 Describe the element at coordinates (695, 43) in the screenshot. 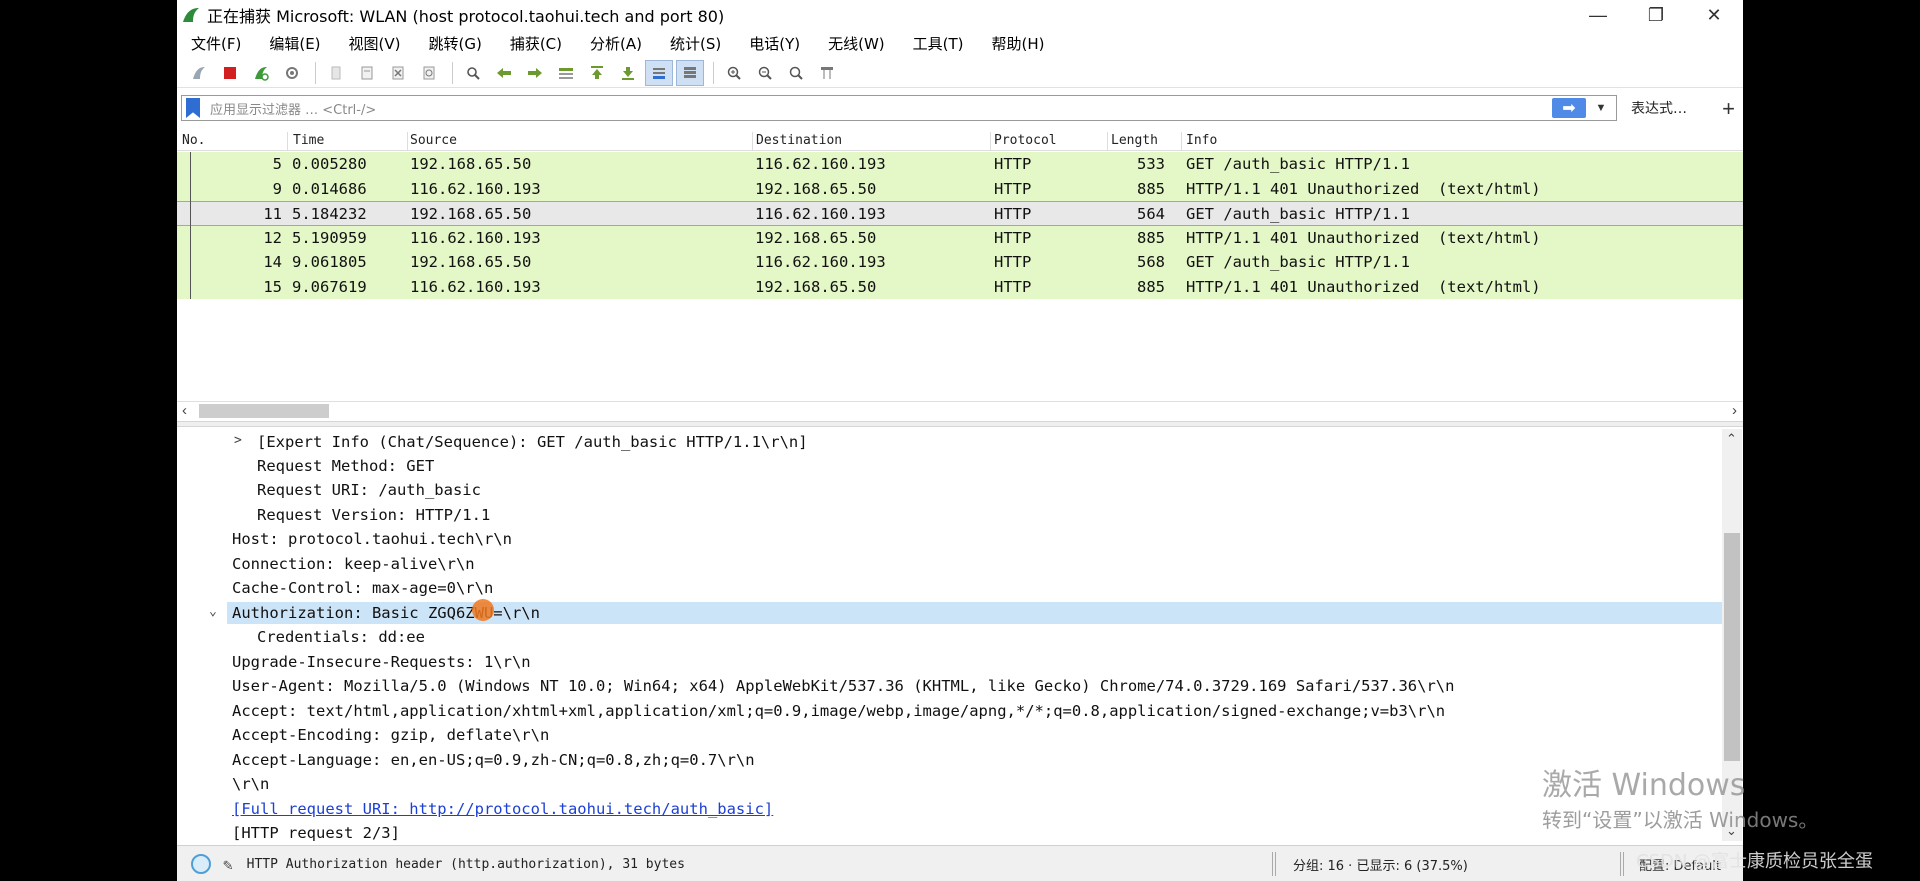

I see `menu-statistics: 统计(S)` at that location.